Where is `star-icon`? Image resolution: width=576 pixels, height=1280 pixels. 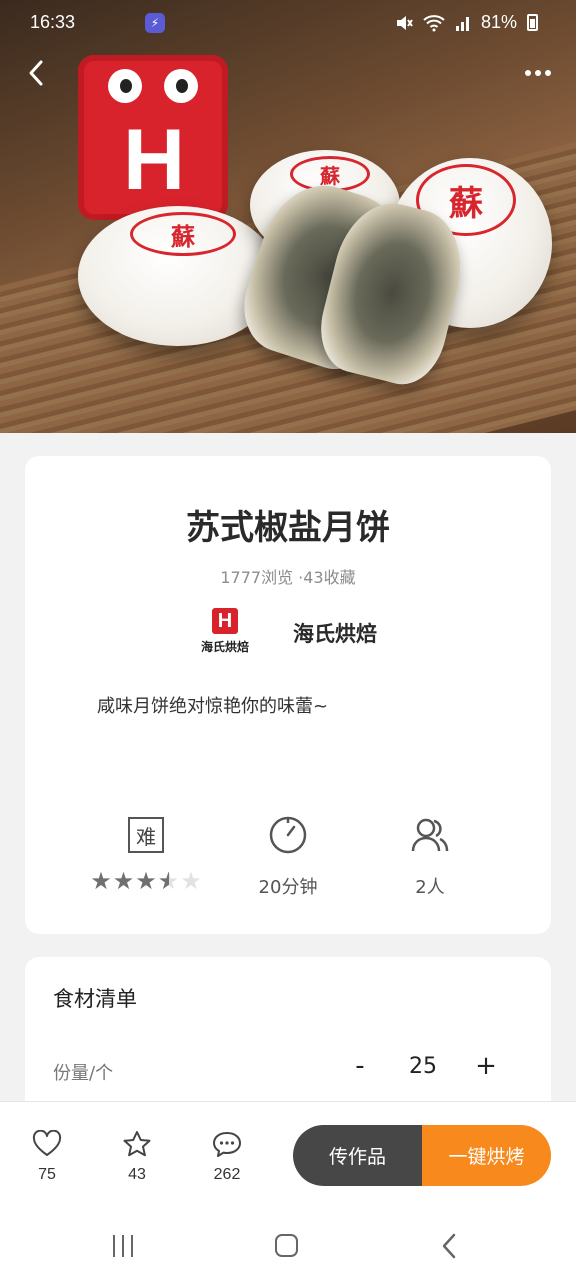 star-icon is located at coordinates (137, 1144).